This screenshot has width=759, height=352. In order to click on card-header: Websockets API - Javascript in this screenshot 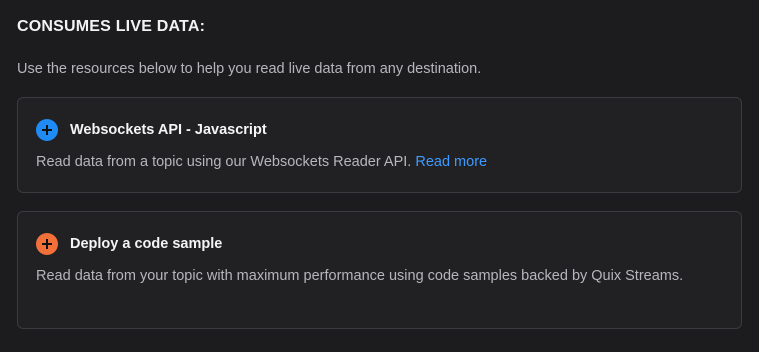, I will do `click(379, 130)`.